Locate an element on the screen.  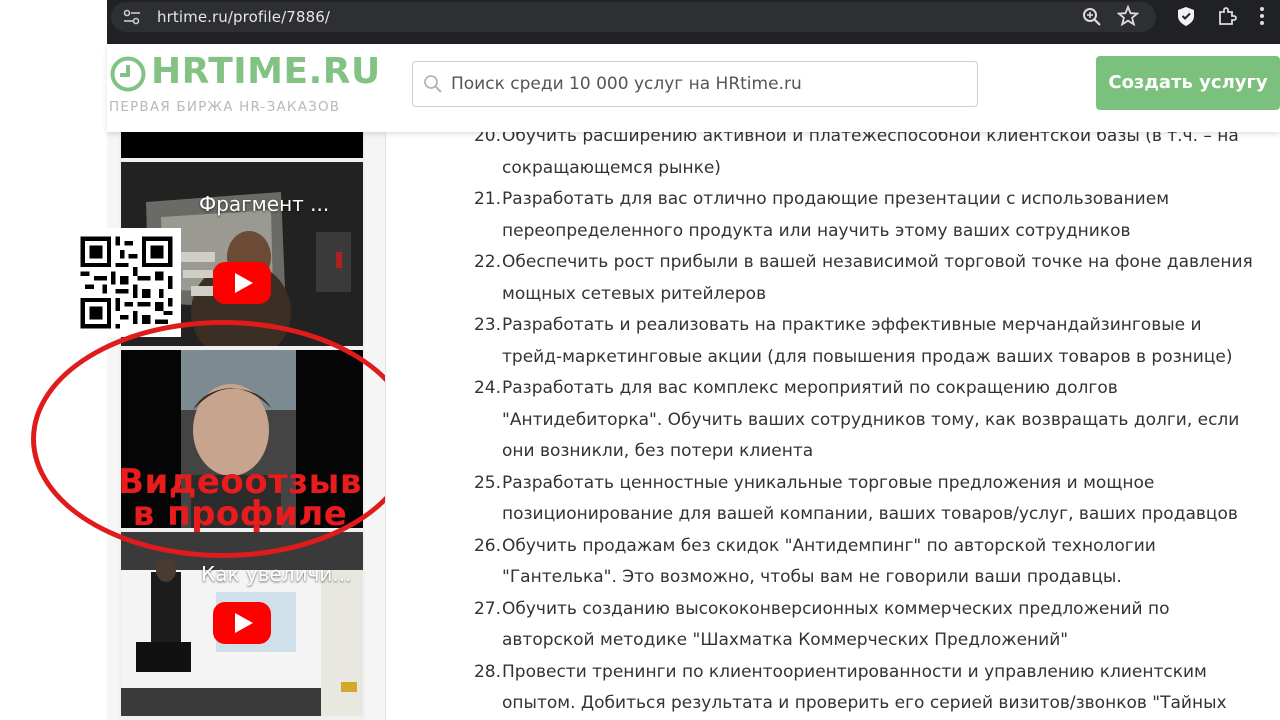
search-box is located at coordinates (695, 84).